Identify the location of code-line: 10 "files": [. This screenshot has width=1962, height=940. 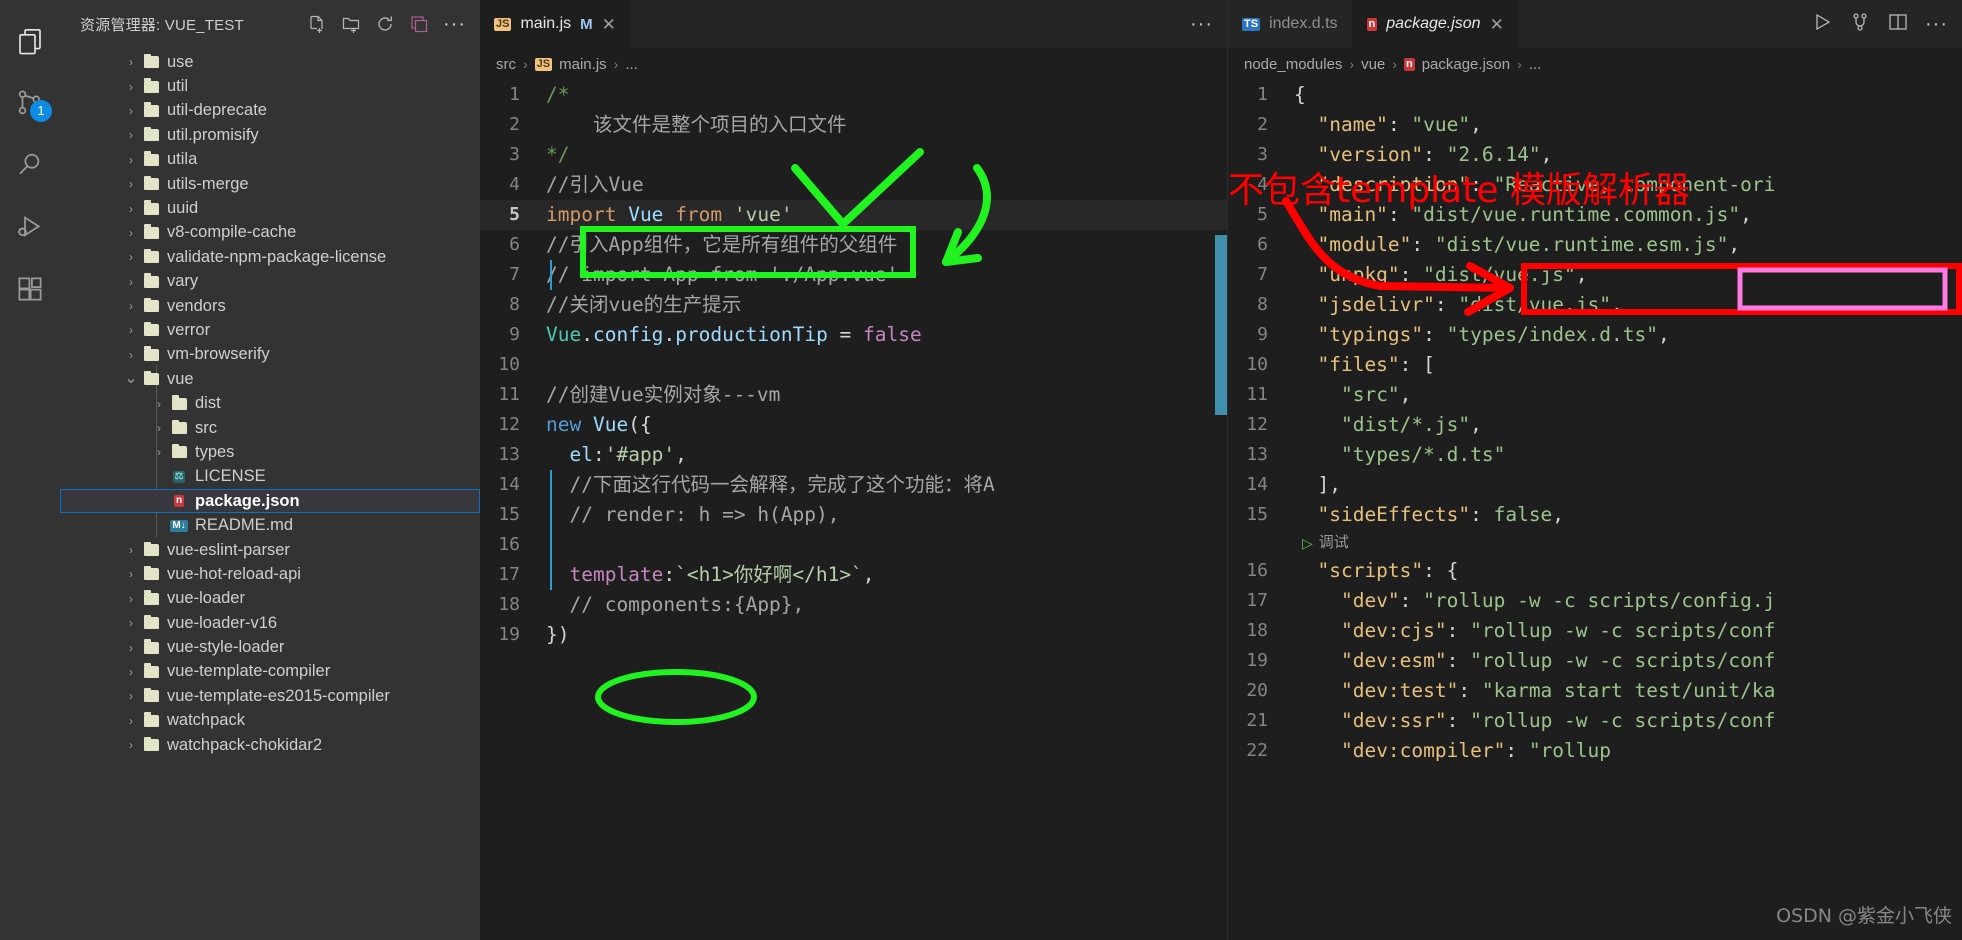
(1595, 365).